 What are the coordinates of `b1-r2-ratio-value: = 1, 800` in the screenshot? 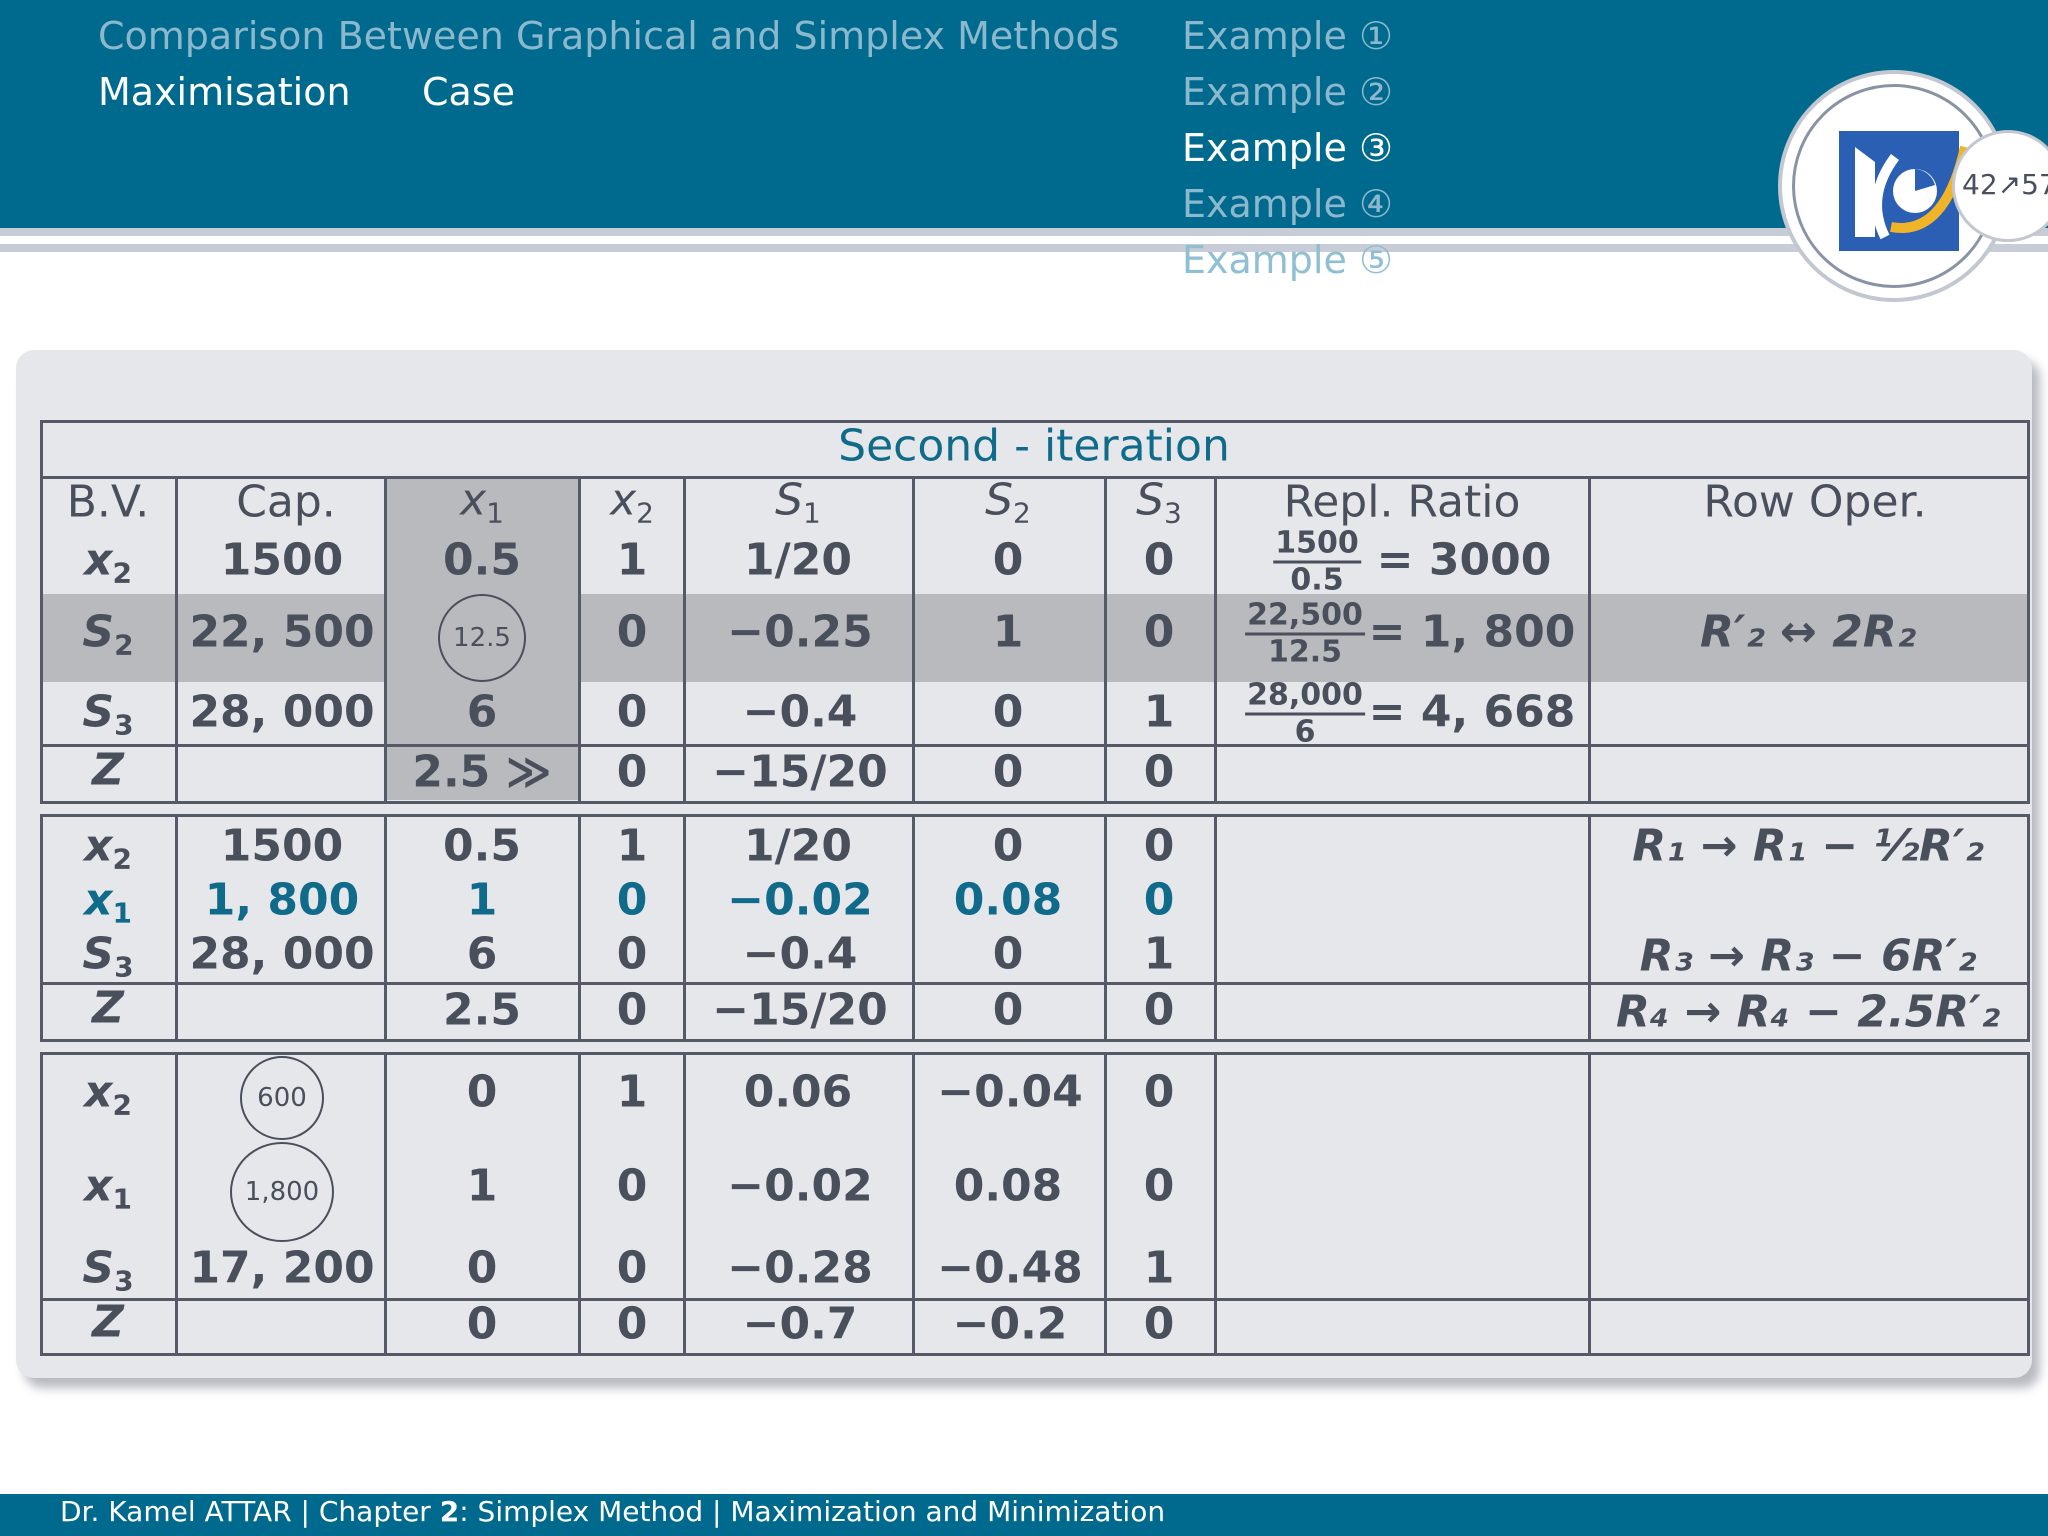 It's located at (1472, 632).